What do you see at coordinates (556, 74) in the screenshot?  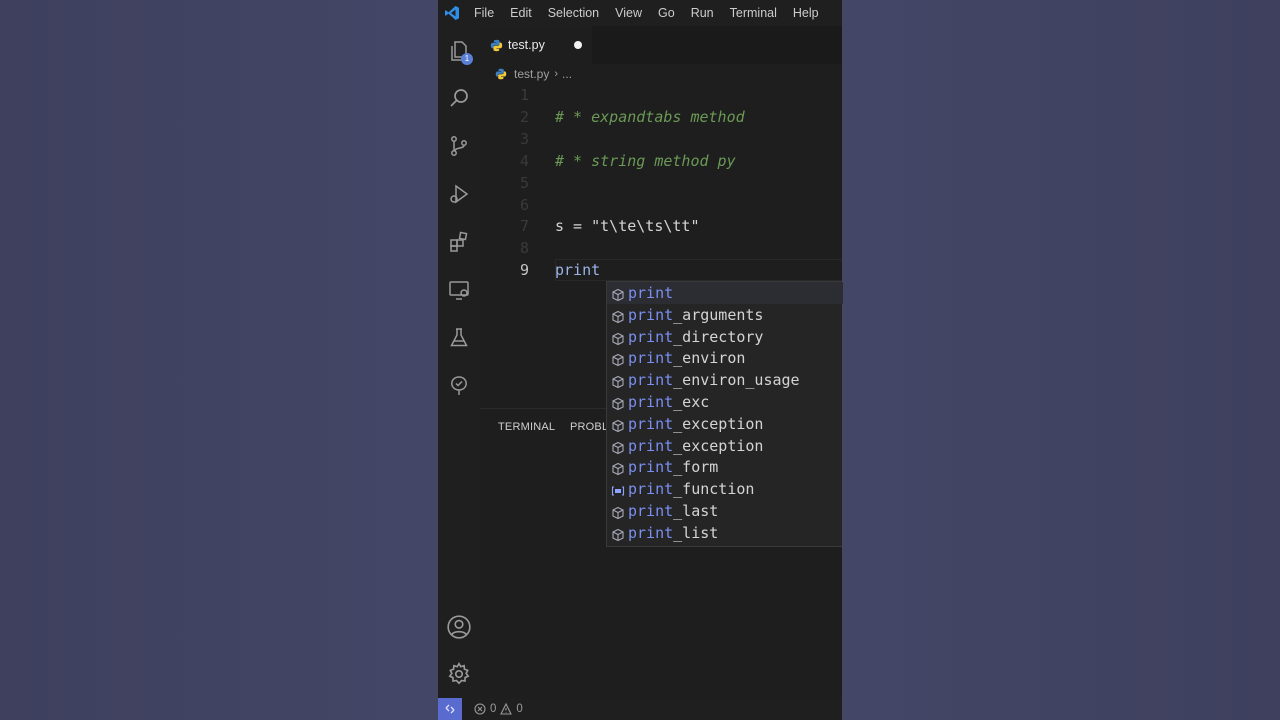 I see `chevron-right-icon: ›` at bounding box center [556, 74].